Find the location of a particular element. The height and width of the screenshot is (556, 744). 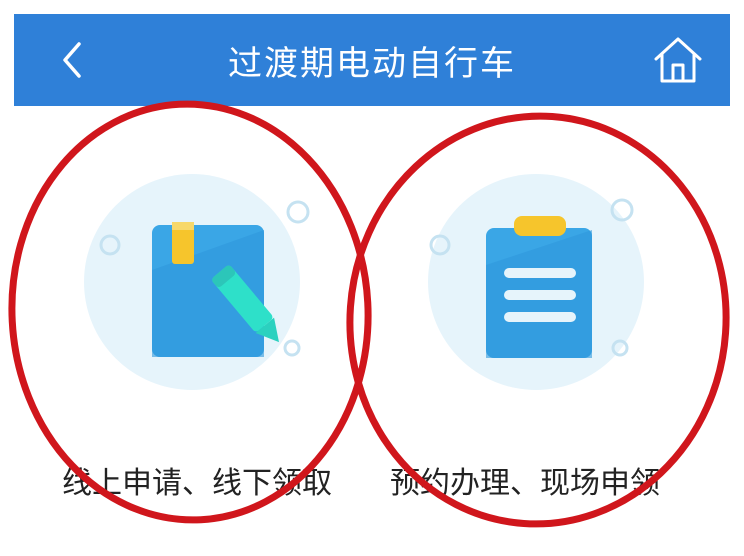

appointment-option is located at coordinates (533, 285).